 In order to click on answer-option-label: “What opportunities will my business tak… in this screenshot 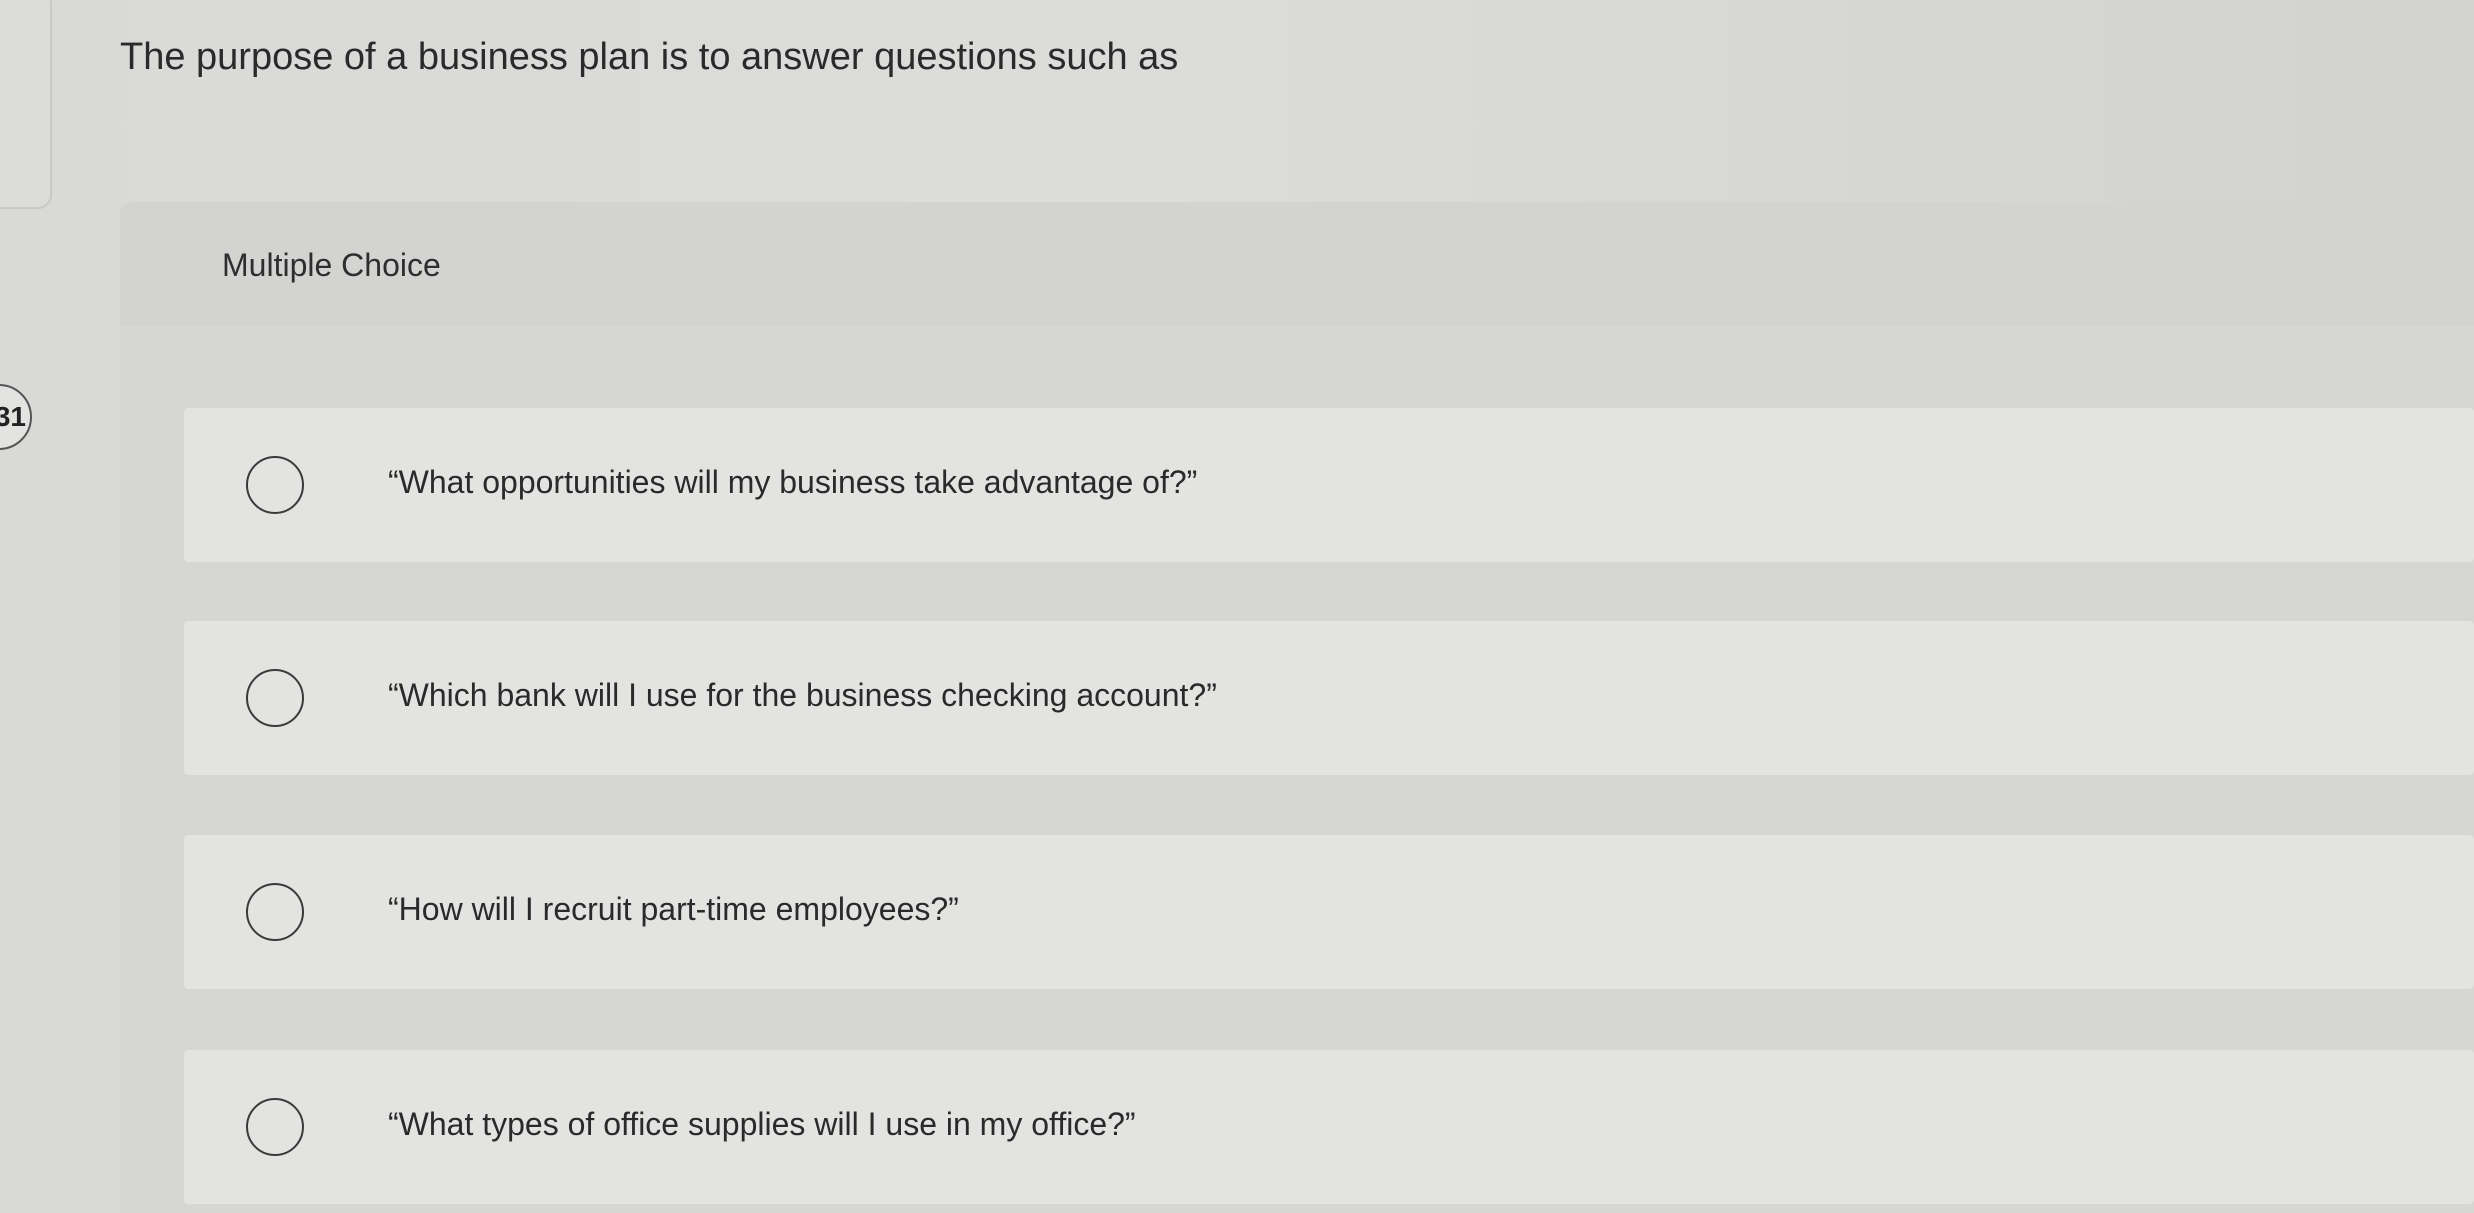, I will do `click(792, 482)`.